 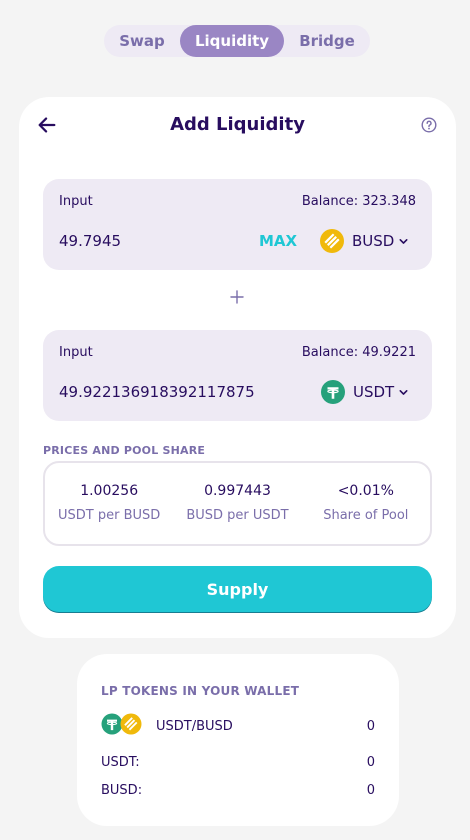 I want to click on token-select-usdt: USDT, so click(x=365, y=392).